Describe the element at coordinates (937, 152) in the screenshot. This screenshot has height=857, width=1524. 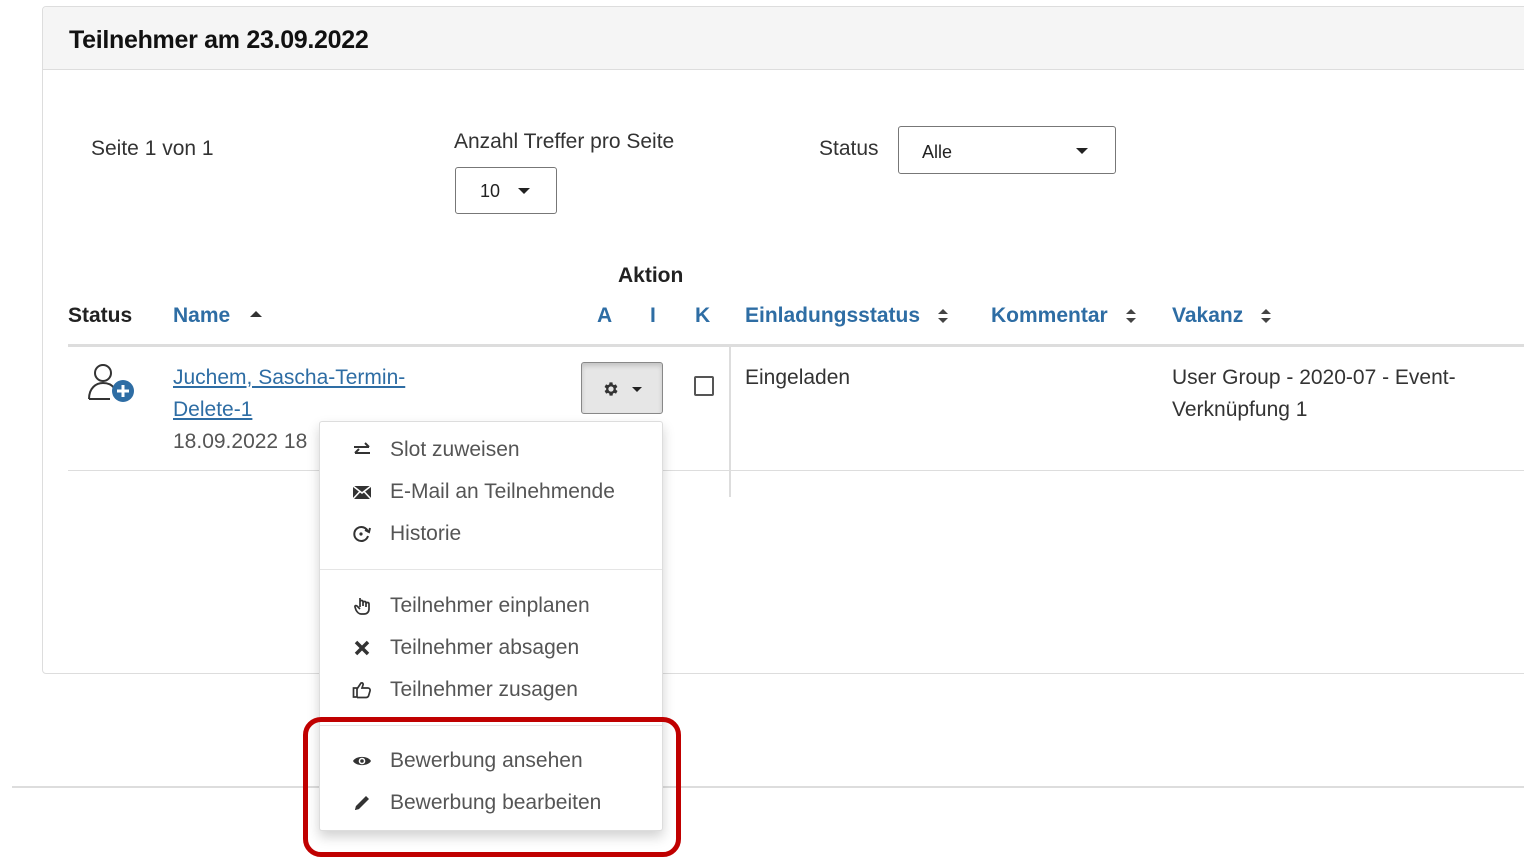
I see `status-filter-value: Alle` at that location.